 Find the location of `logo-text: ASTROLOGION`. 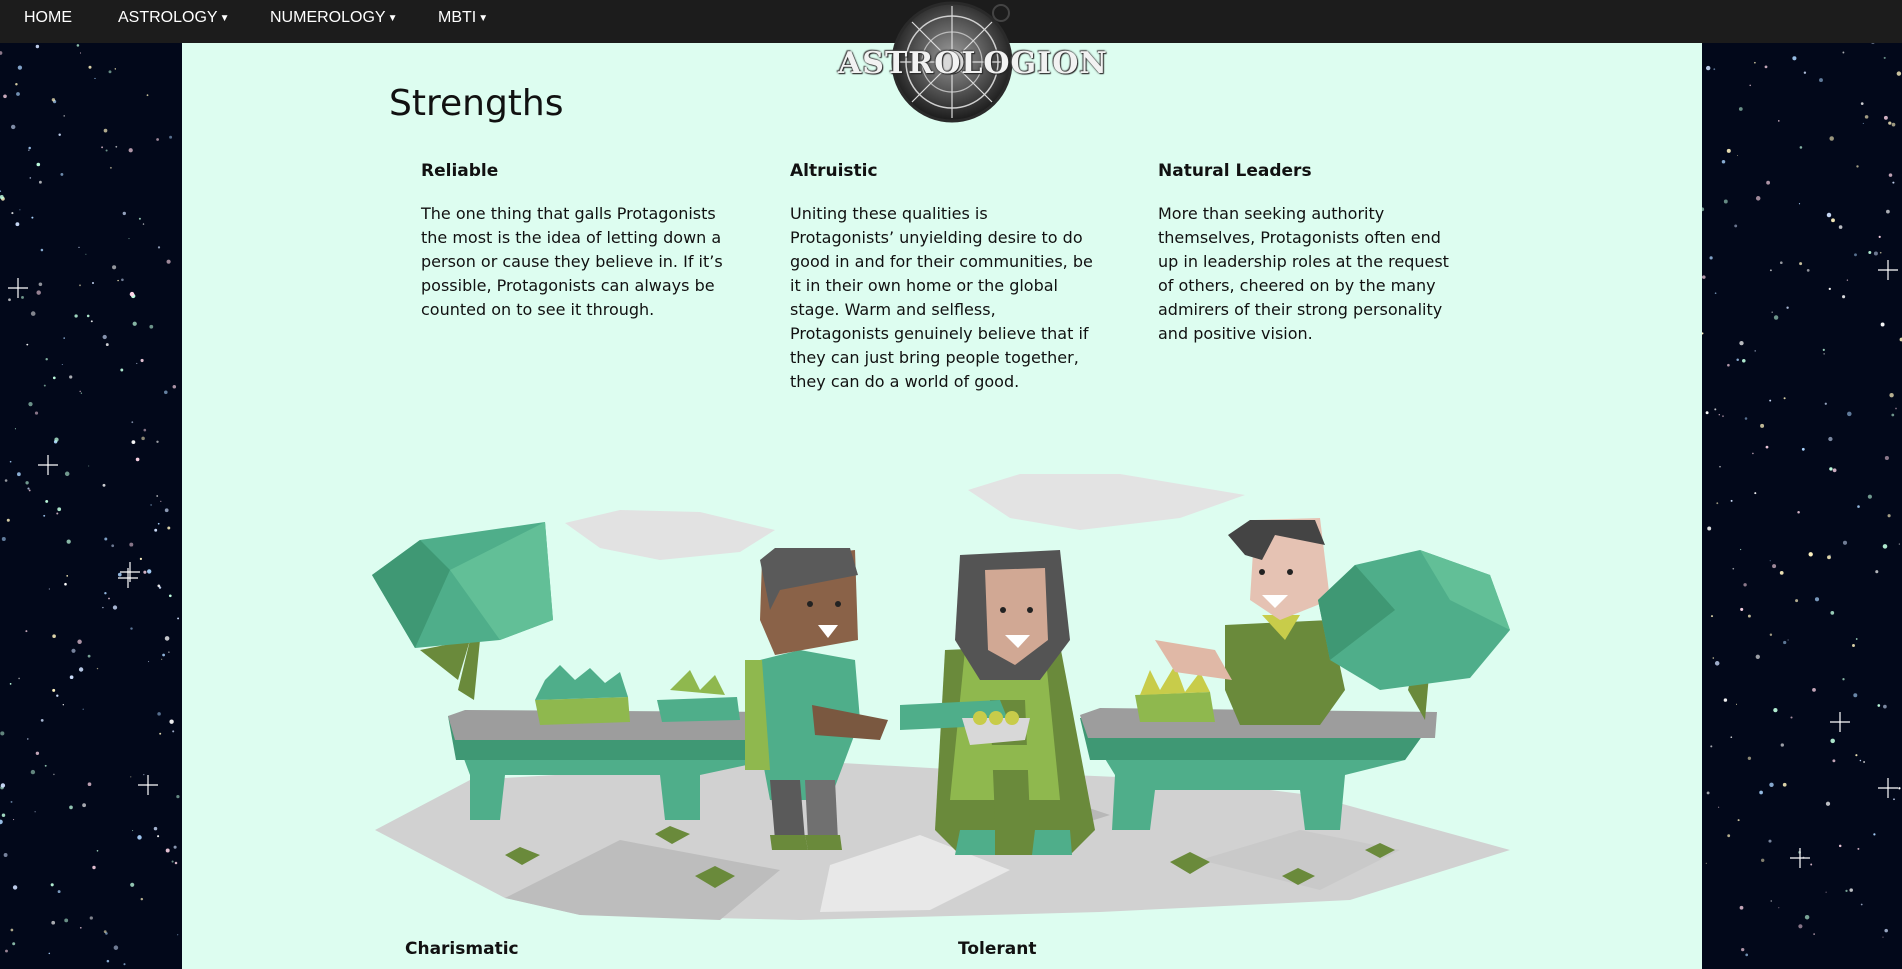

logo-text: ASTROLOGION is located at coordinates (973, 63).